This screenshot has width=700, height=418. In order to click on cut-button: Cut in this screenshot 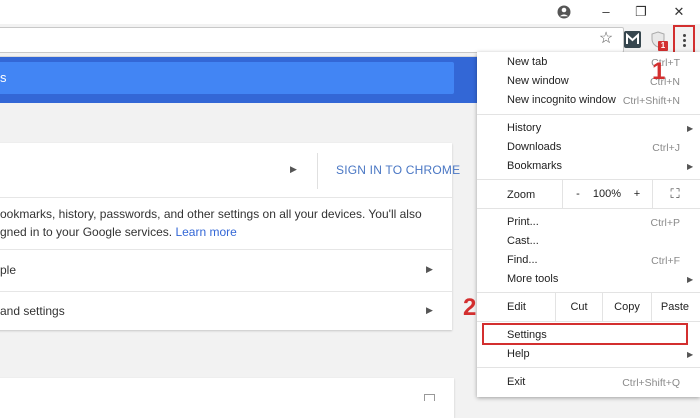, I will do `click(579, 307)`.